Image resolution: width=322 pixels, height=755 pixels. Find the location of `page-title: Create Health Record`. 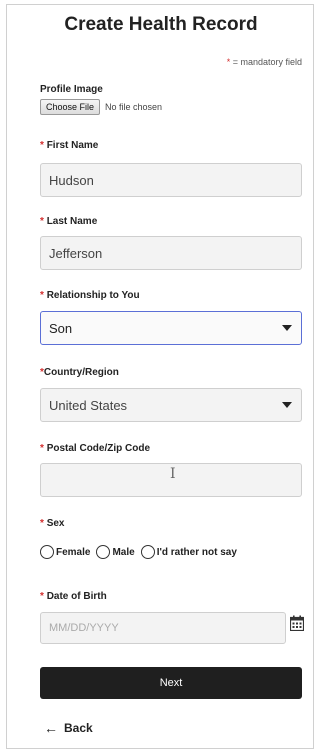

page-title: Create Health Record is located at coordinates (161, 24).